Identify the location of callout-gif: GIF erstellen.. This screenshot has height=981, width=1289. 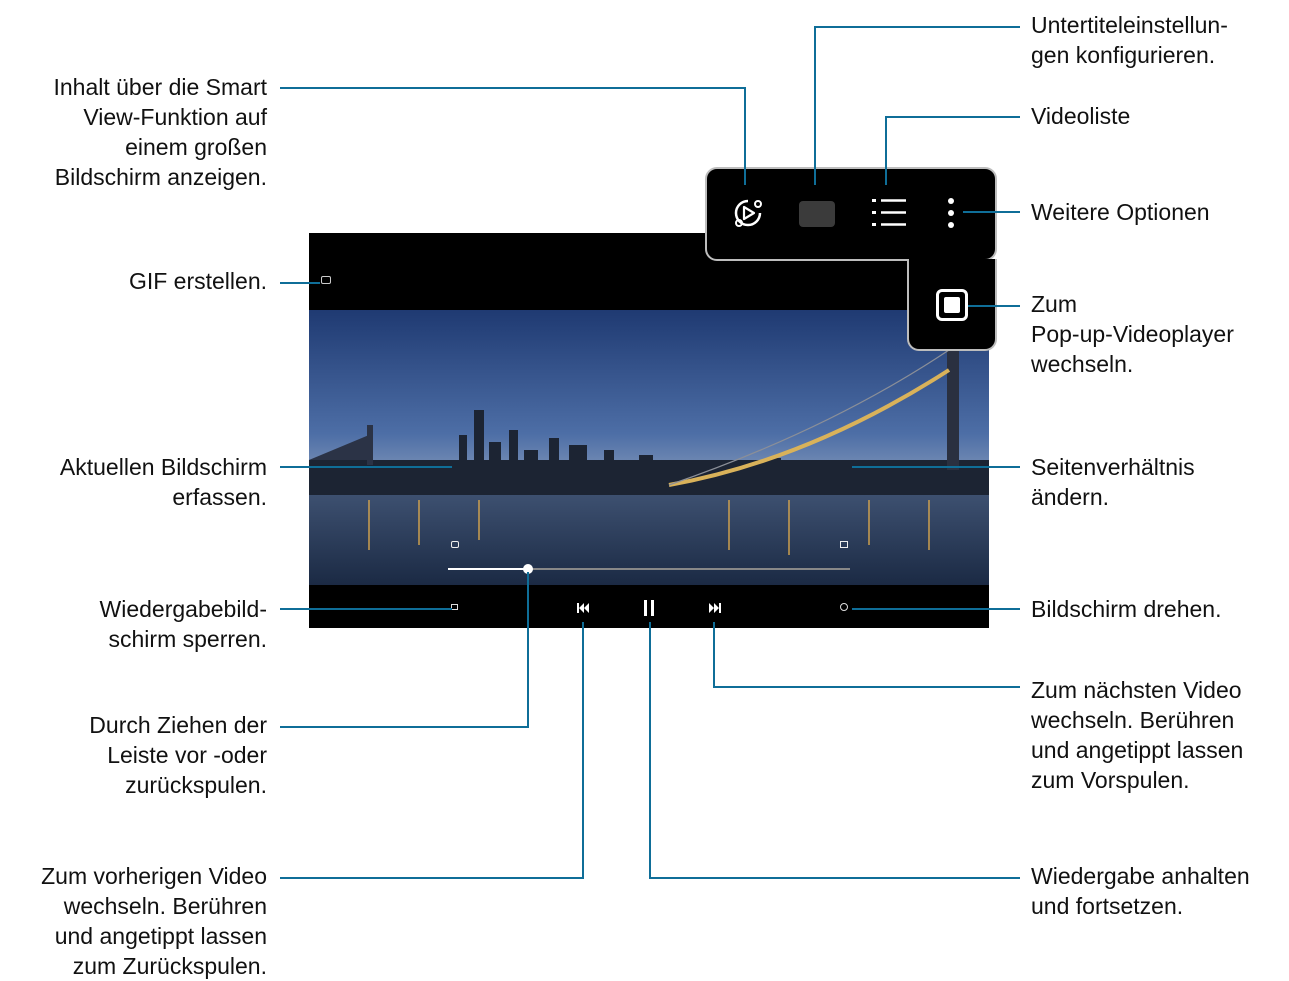
(197, 281).